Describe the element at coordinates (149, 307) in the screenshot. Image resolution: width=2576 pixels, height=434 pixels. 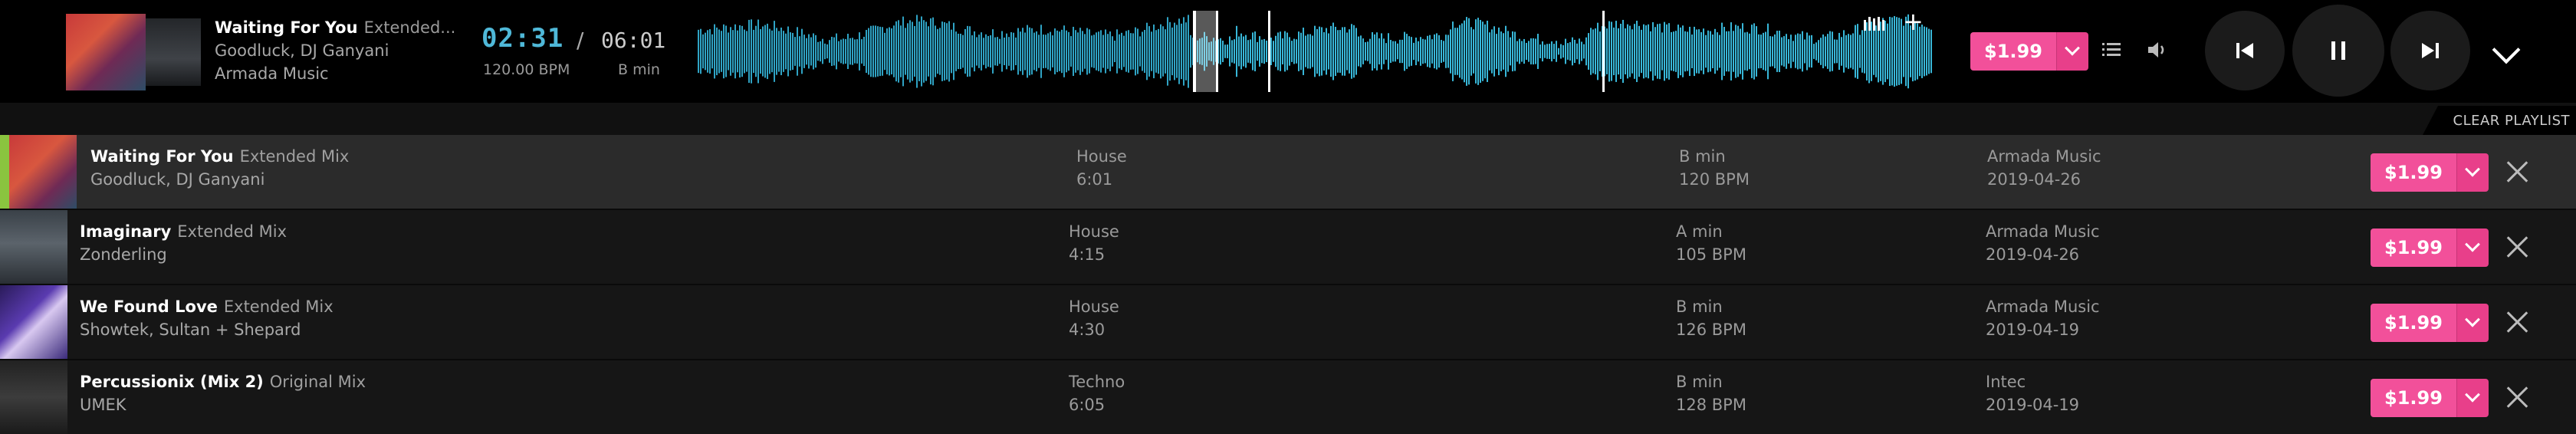
I see `track-title: We Found Love` at that location.